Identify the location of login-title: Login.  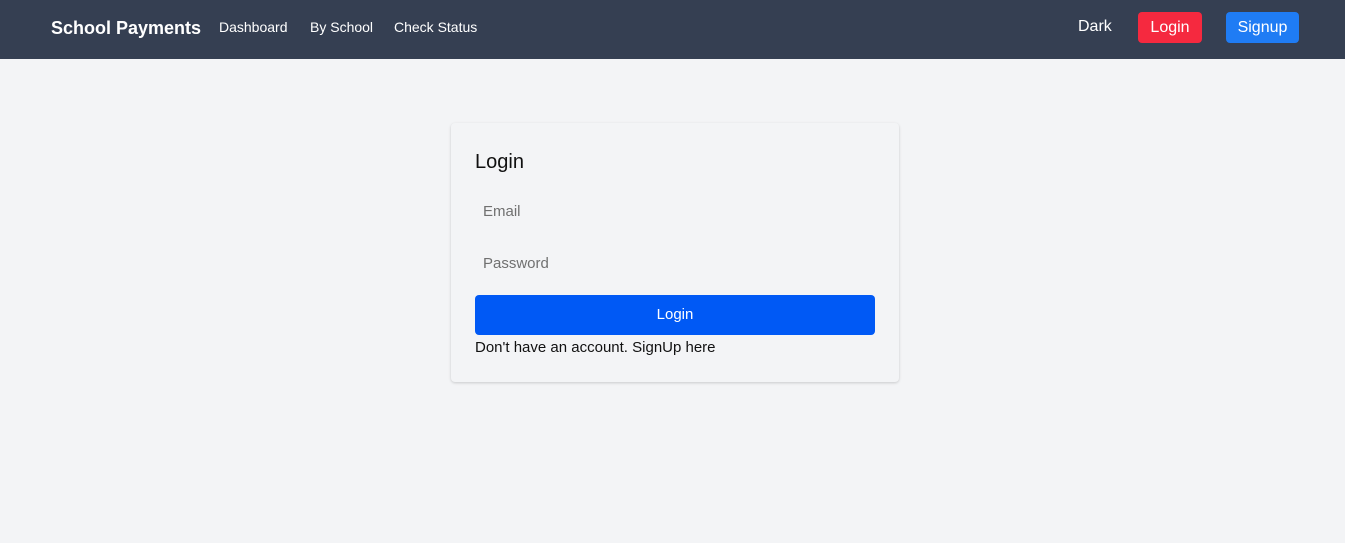
(499, 162).